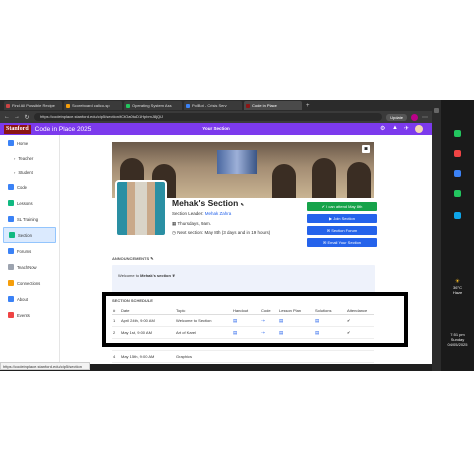  Describe the element at coordinates (7, 117) in the screenshot. I see `back-icon: ←` at that location.